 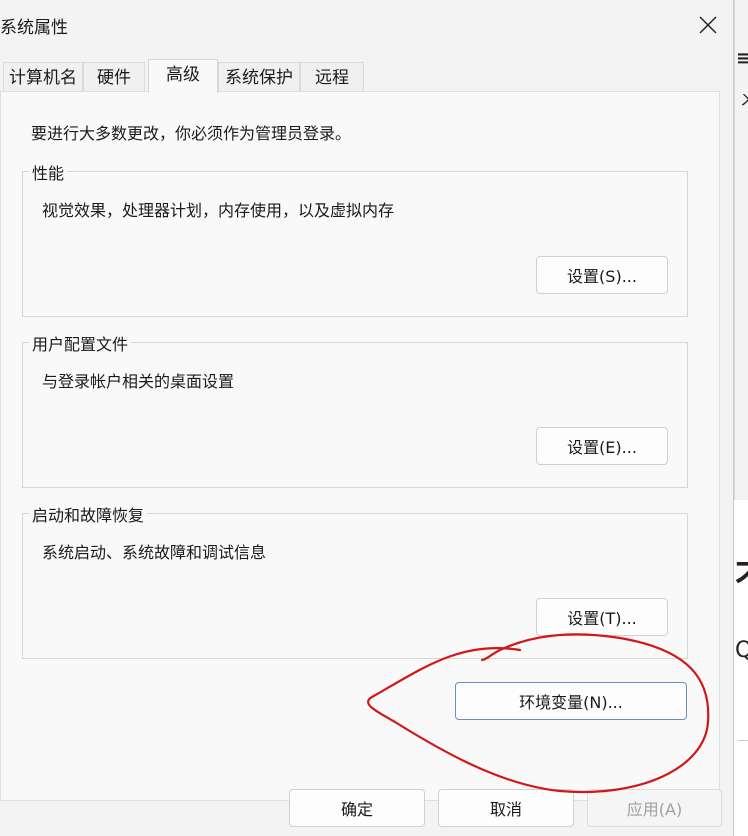 I want to click on admin-notice: 要进行大多数更改，你必须作为管理员登录。, so click(x=191, y=133).